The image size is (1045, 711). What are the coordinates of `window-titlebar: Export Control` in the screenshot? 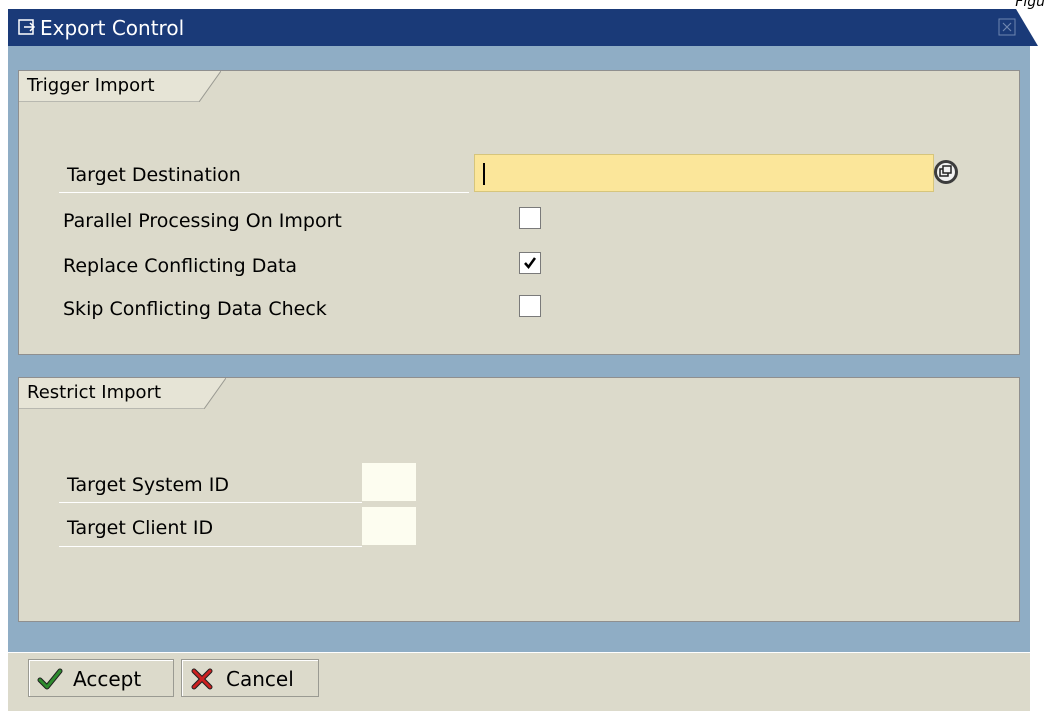 It's located at (523, 27).